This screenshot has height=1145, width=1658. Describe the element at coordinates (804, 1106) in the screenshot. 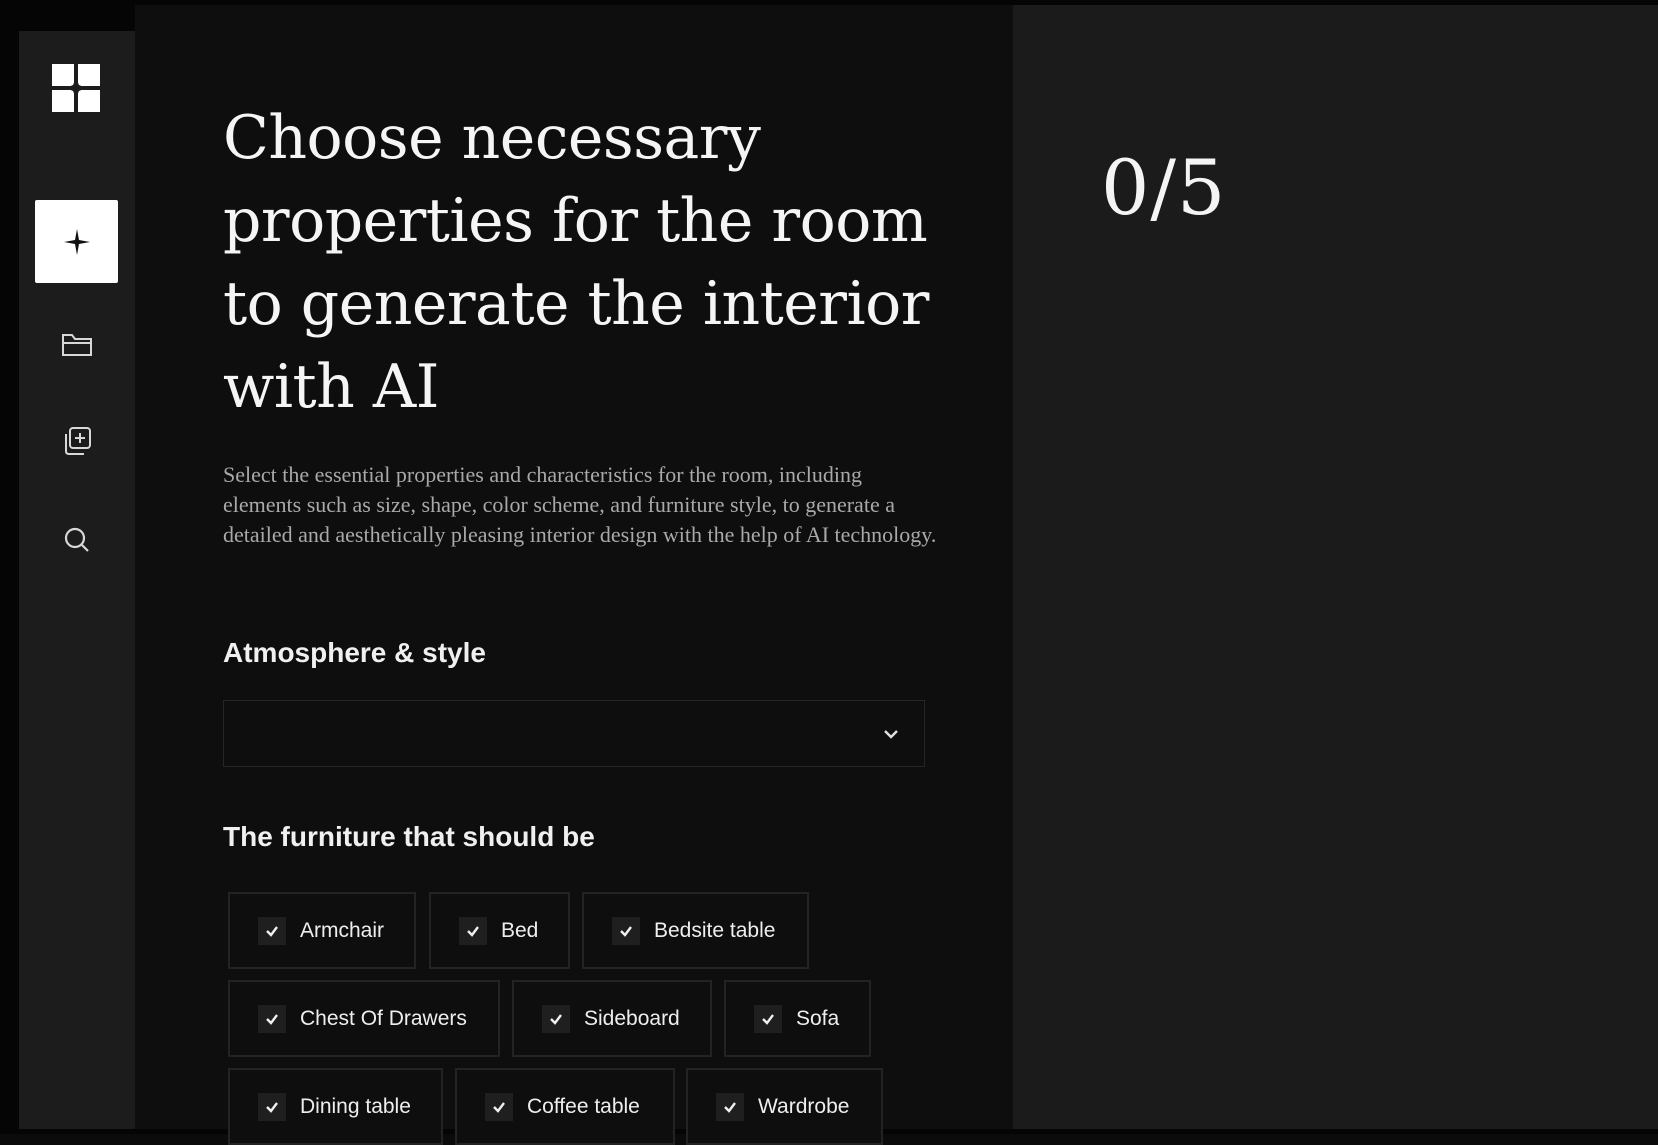

I see `furniture-chip-label: Wardrobe` at that location.